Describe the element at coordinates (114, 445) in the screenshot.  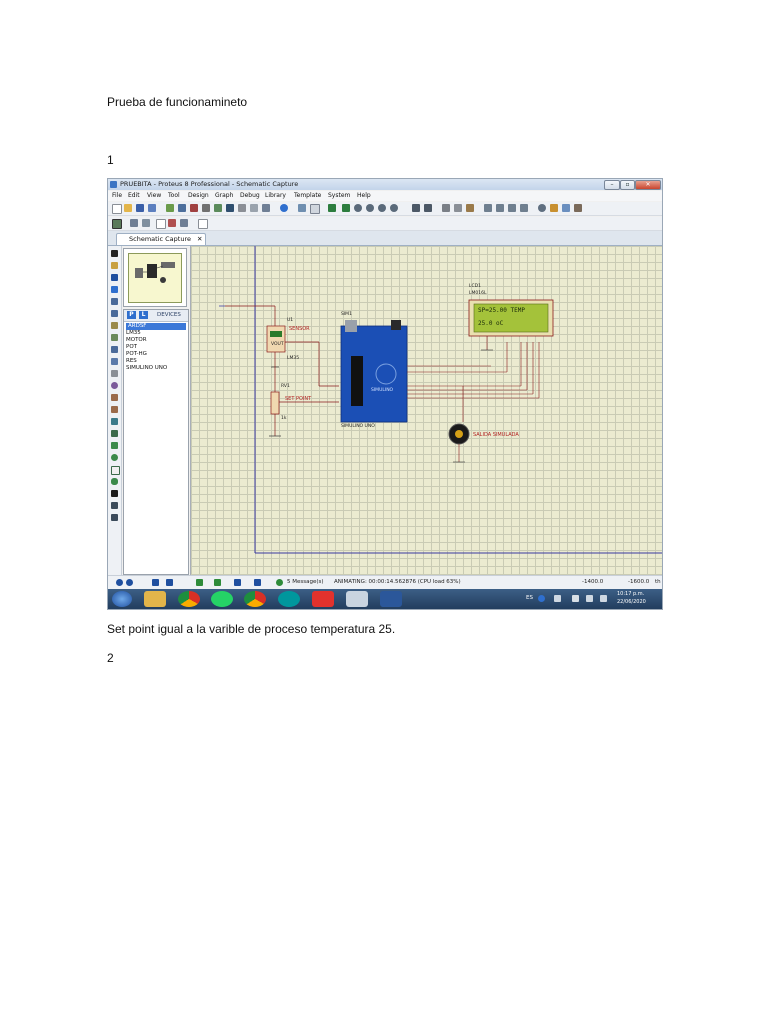
I see `box-tool-icon` at that location.